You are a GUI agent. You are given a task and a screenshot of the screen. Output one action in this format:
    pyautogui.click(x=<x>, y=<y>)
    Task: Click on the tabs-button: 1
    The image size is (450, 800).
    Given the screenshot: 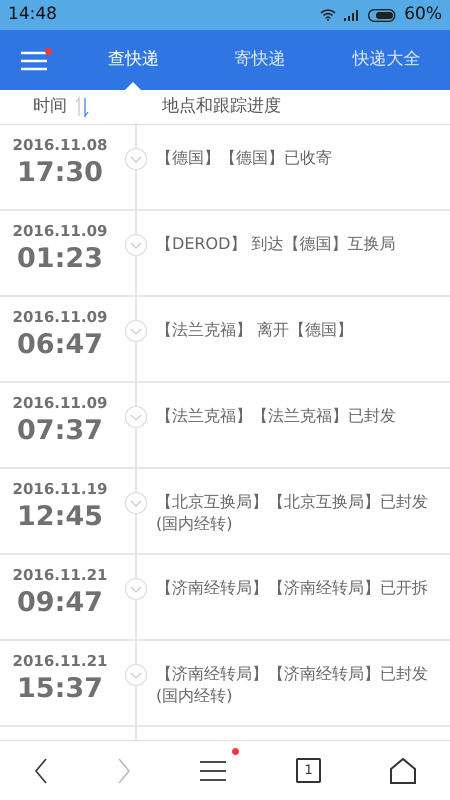 What is the action you would take?
    pyautogui.click(x=309, y=770)
    